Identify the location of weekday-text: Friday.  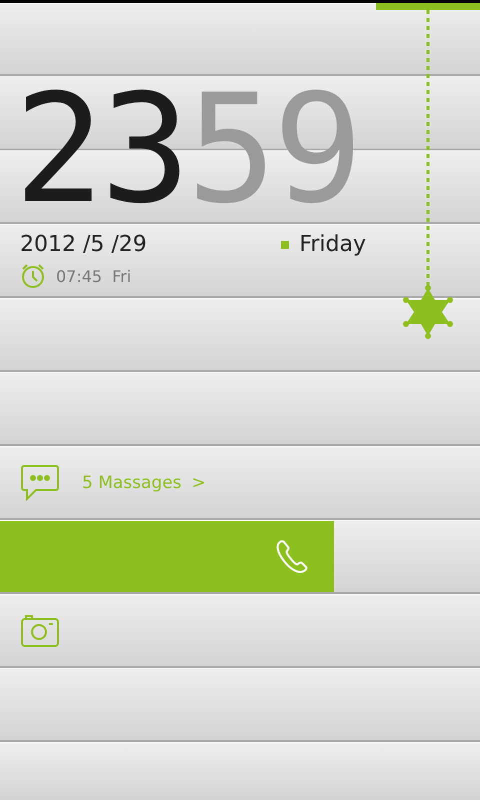
(332, 244).